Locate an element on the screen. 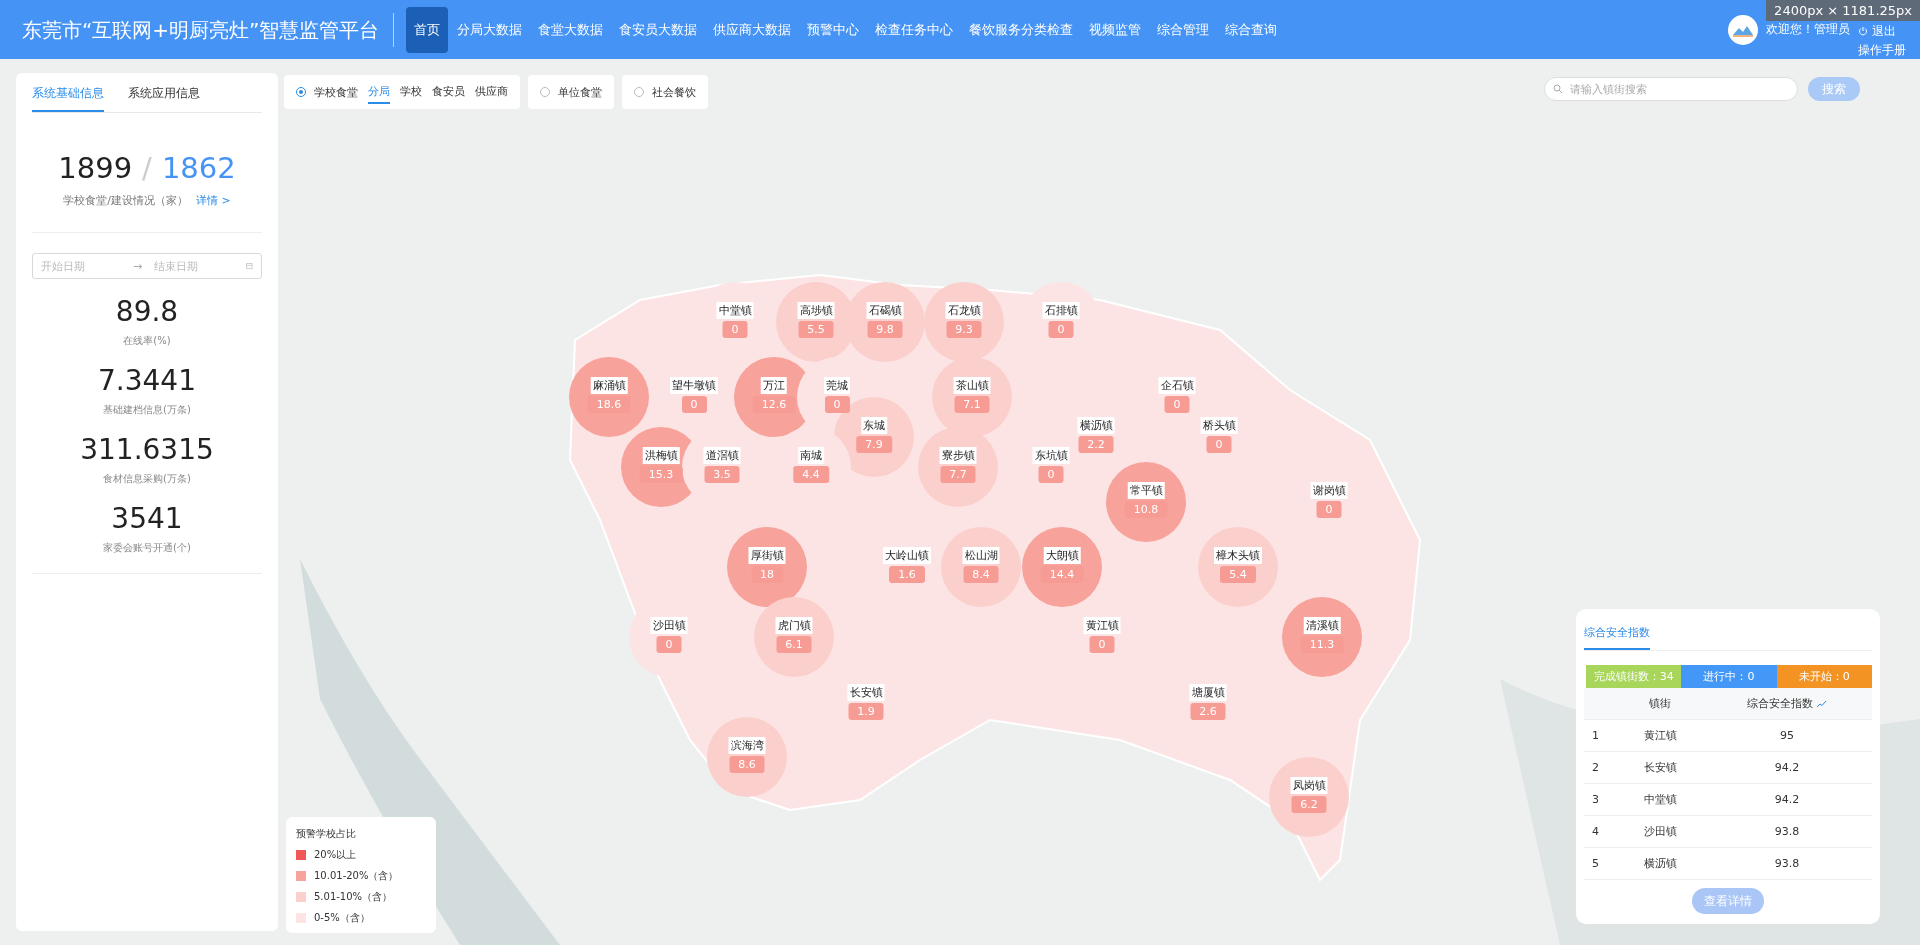 This screenshot has width=1920, height=945. logo-icon is located at coordinates (1743, 29).